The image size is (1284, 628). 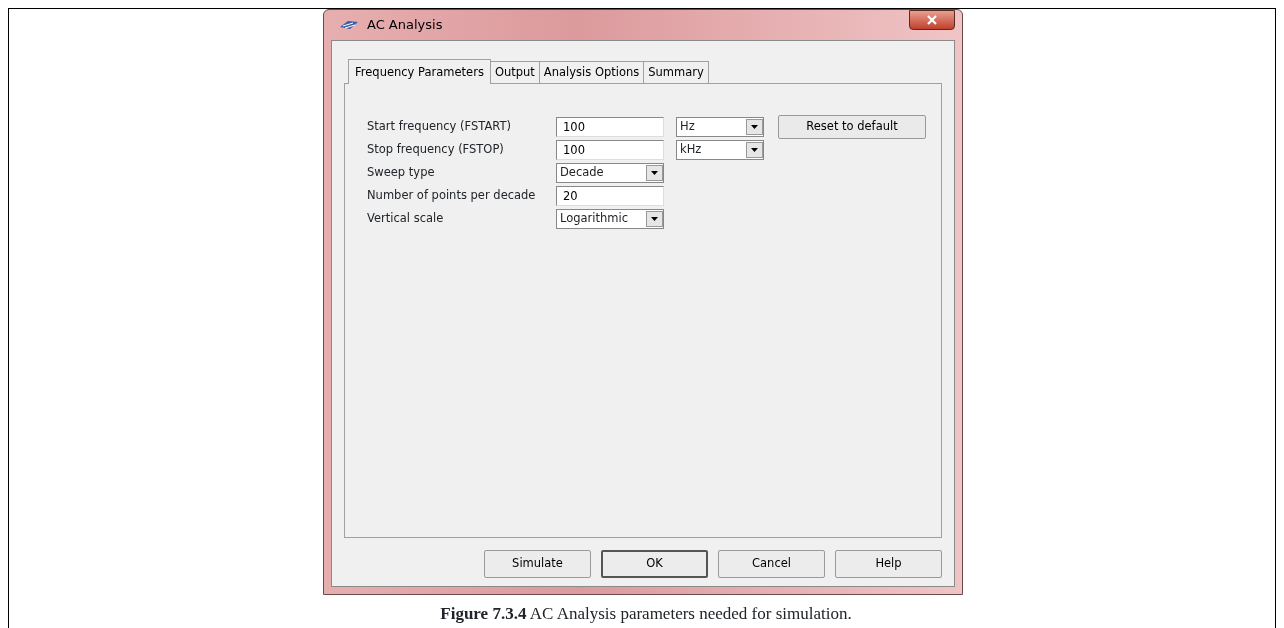 I want to click on dialog-button: OK, so click(x=654, y=564).